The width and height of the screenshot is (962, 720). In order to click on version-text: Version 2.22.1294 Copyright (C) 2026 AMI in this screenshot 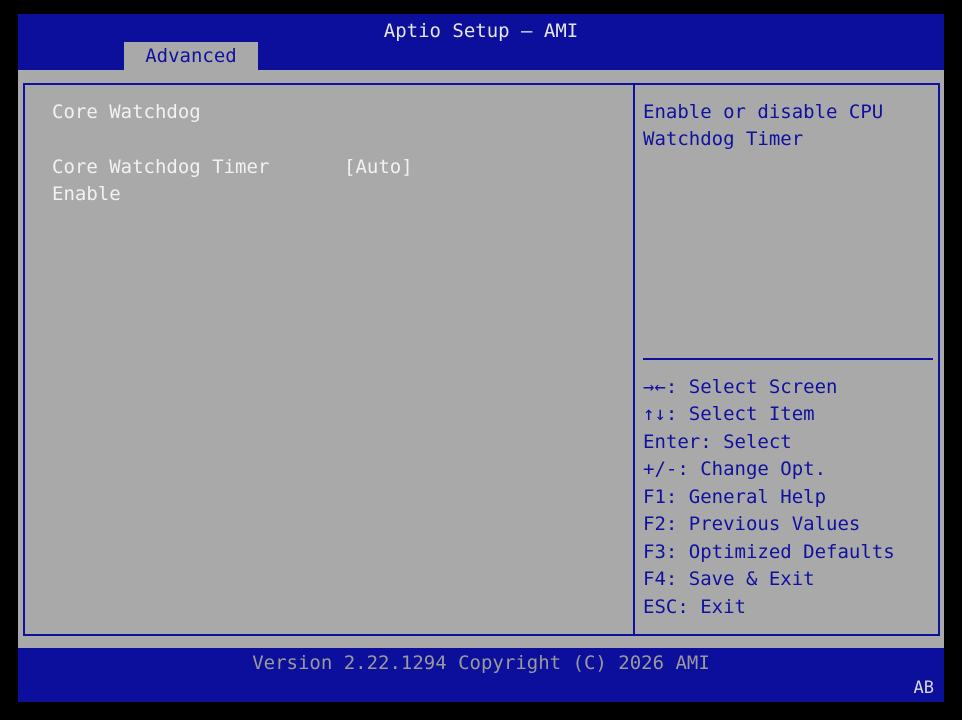, I will do `click(481, 663)`.